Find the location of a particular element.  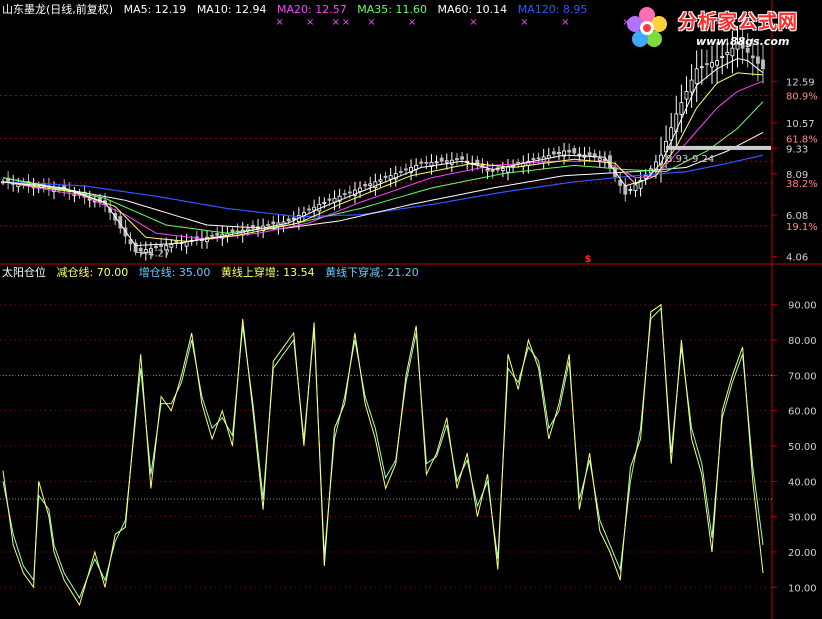

logo-url-text: www.88gs.com is located at coordinates (743, 41).